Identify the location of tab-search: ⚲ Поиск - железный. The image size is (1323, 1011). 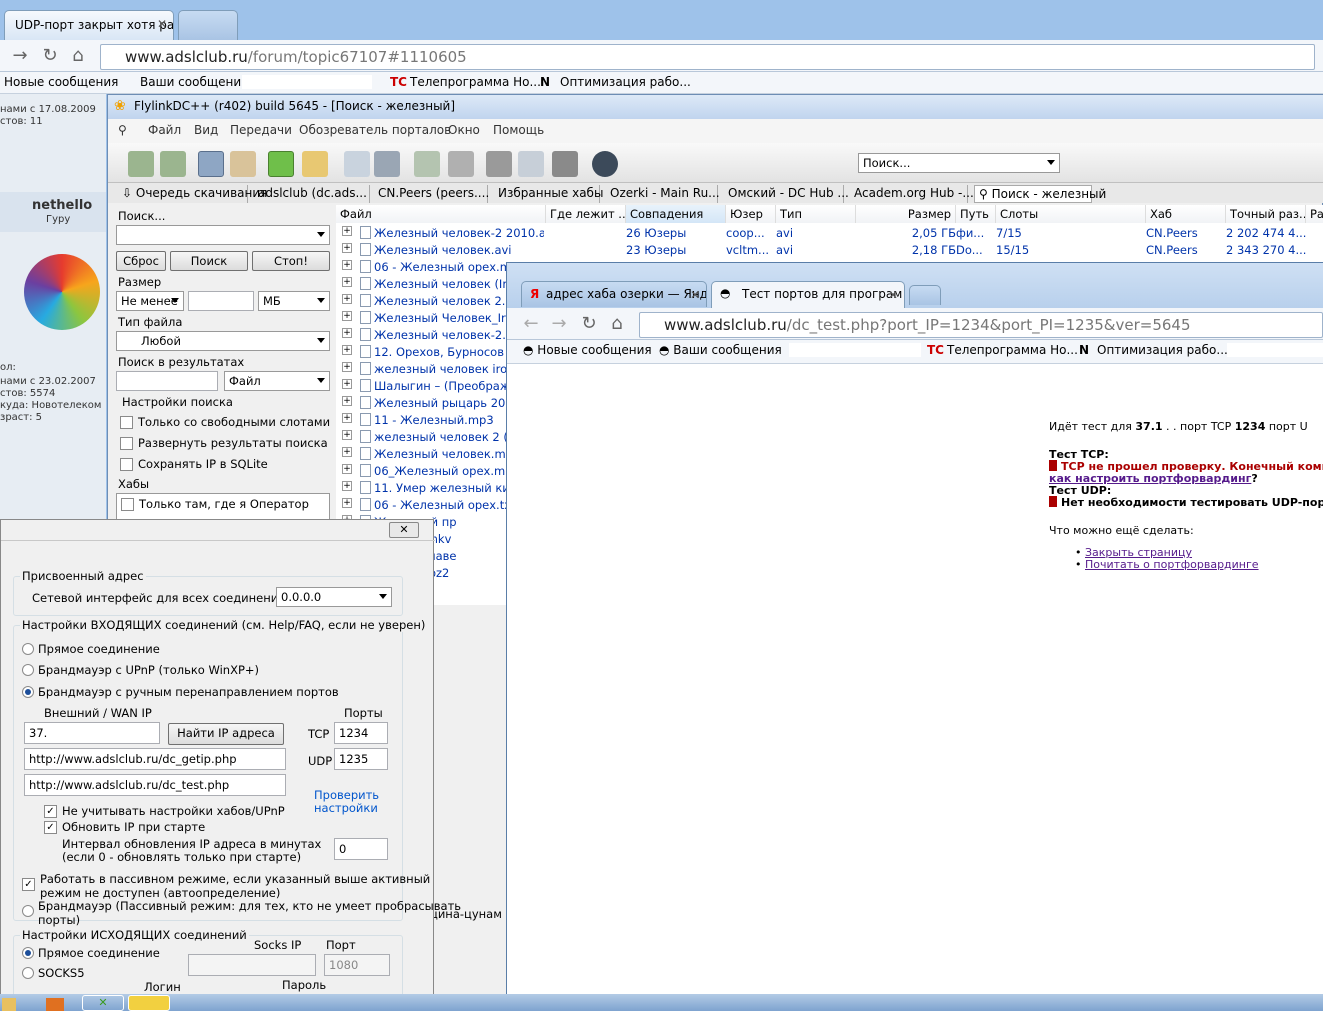
(1040, 194).